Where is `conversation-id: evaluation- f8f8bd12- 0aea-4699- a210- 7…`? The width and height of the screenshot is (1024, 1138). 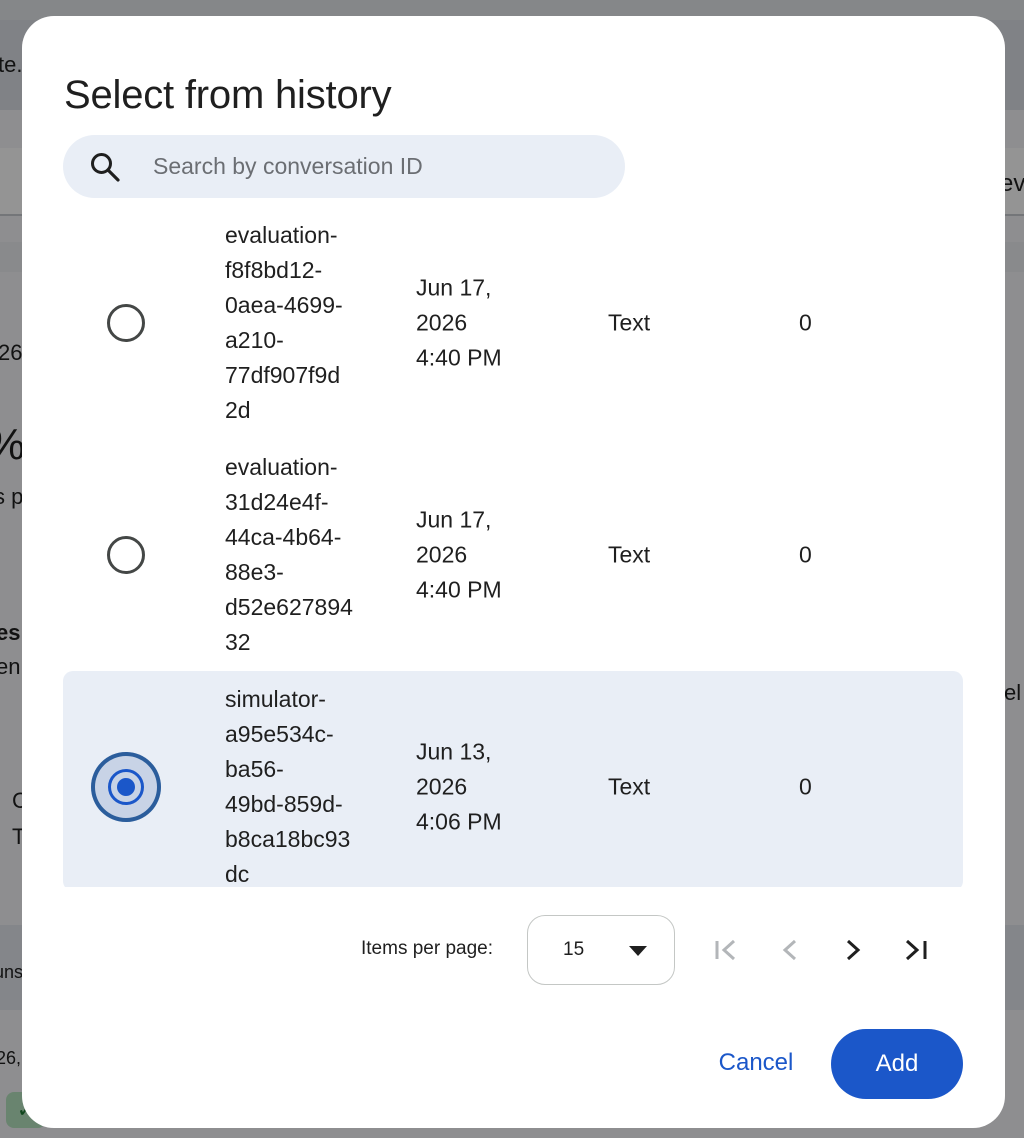
conversation-id: evaluation- f8f8bd12- 0aea-4699- a210- 7… is located at coordinates (284, 324).